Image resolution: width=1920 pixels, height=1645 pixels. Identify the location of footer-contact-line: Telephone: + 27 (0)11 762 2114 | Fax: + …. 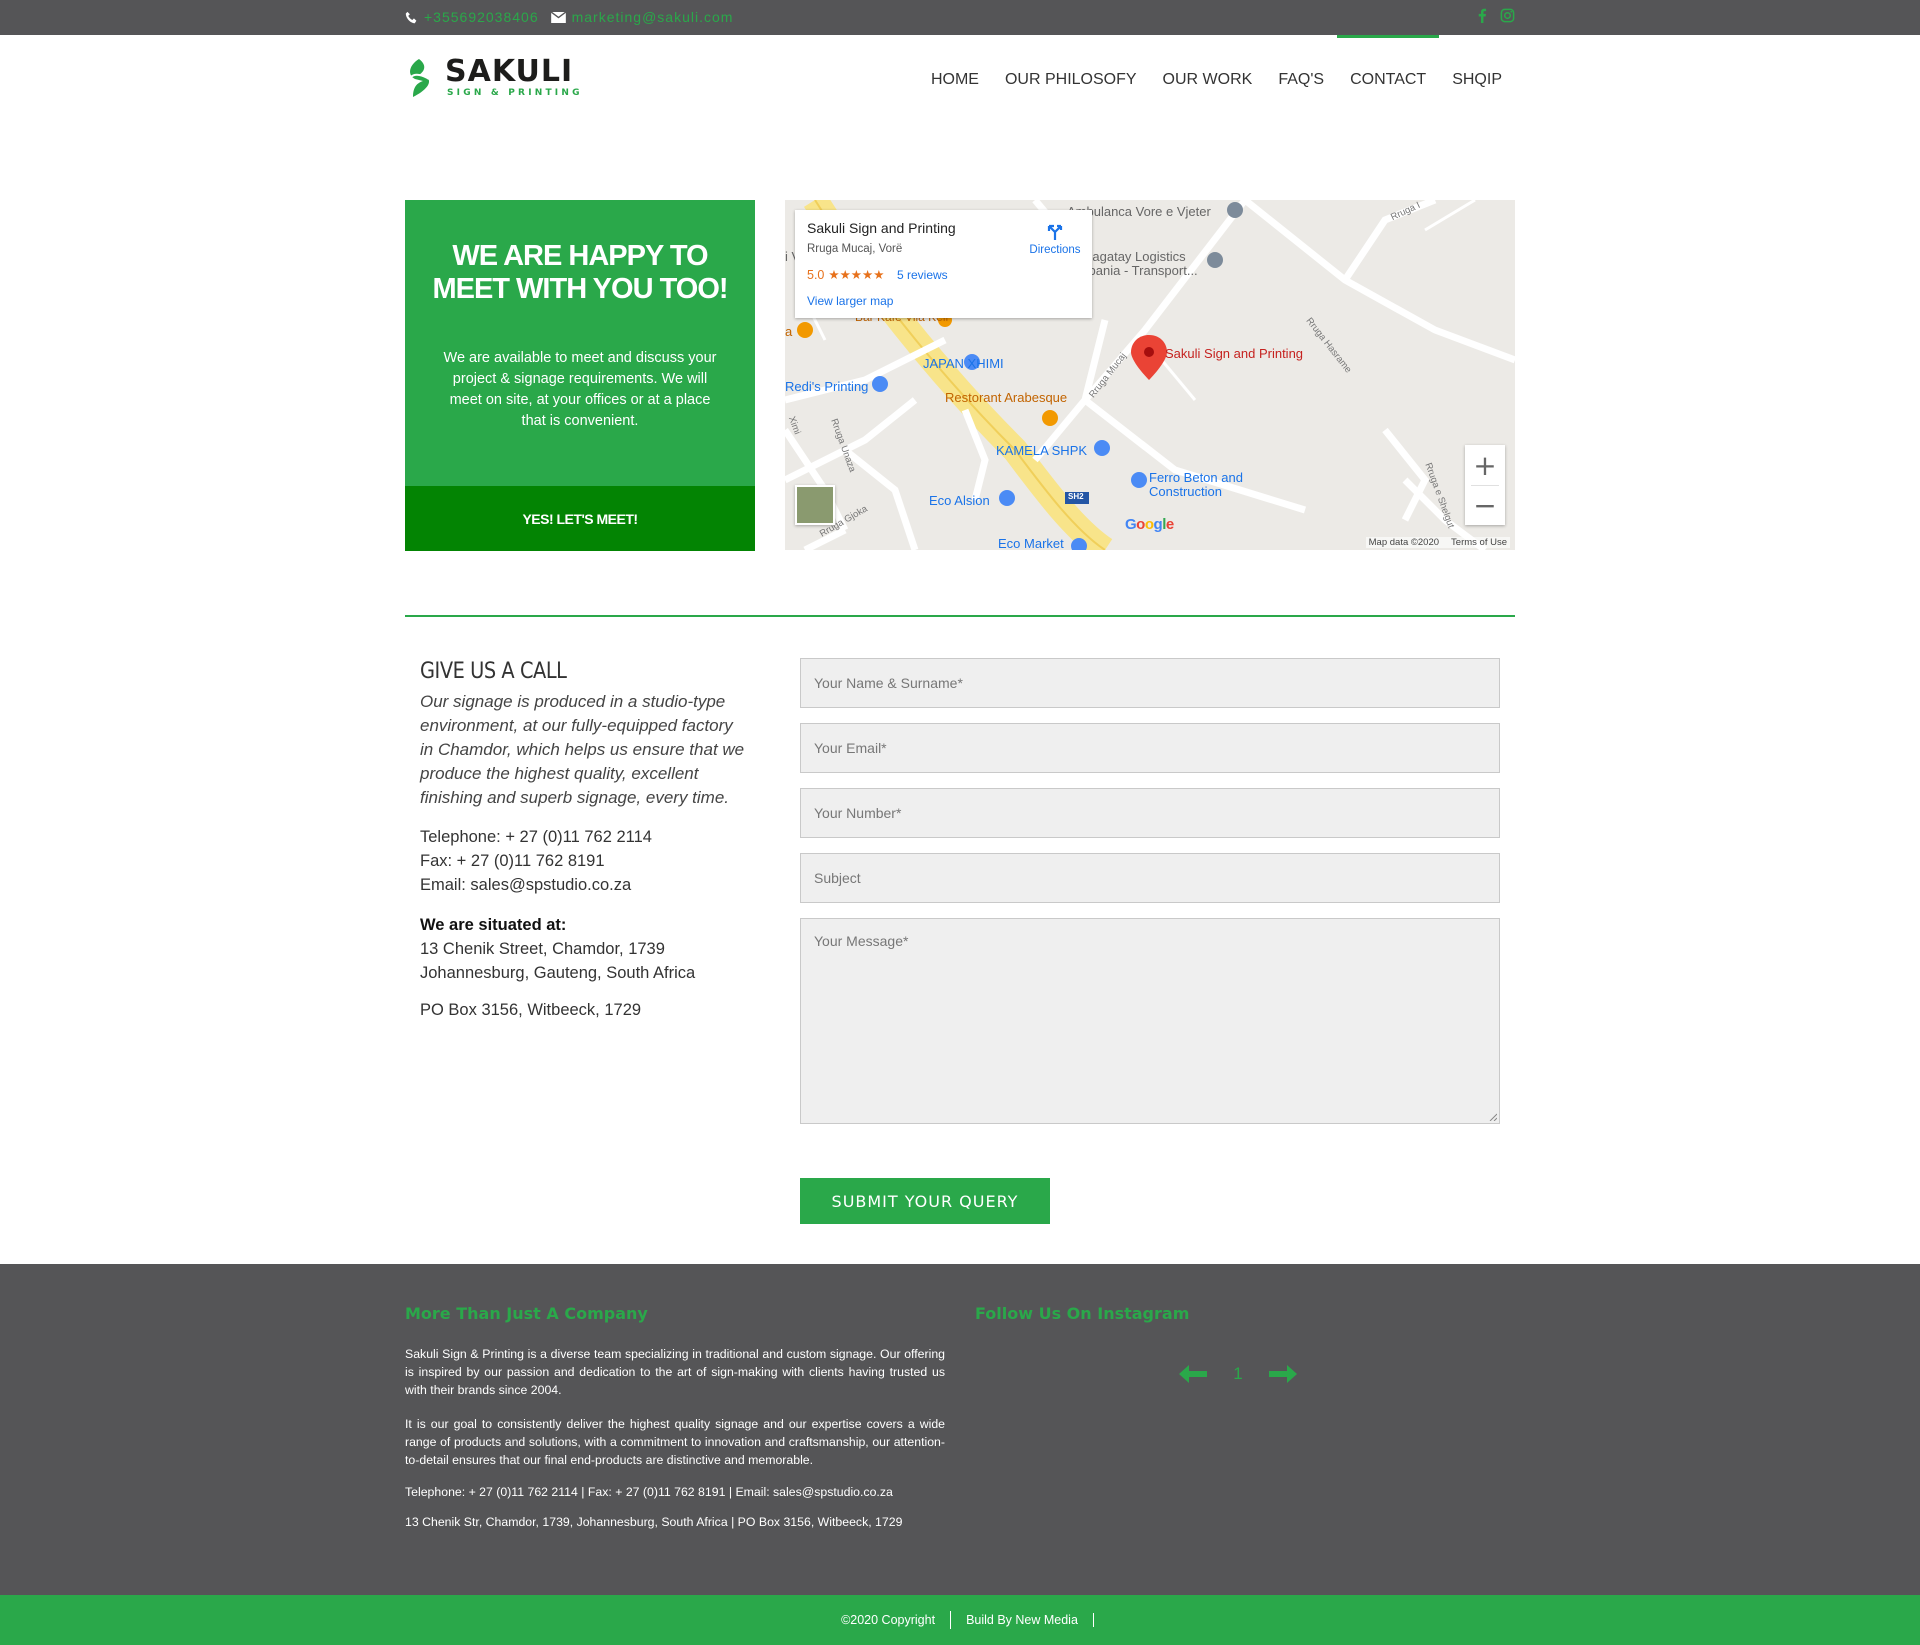
(649, 1492).